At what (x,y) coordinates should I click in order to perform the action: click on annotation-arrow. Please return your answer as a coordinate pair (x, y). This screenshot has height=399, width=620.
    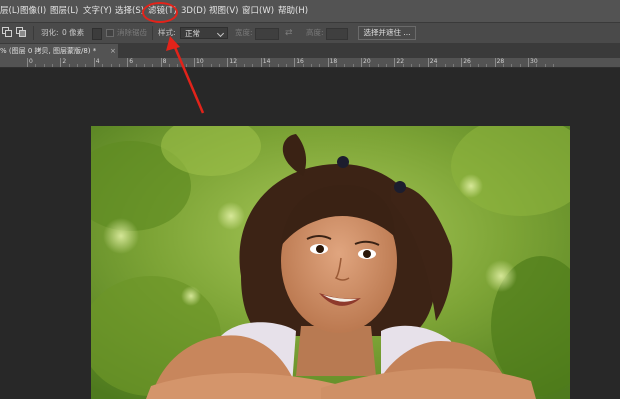
    Looking at the image, I should click on (185, 75).